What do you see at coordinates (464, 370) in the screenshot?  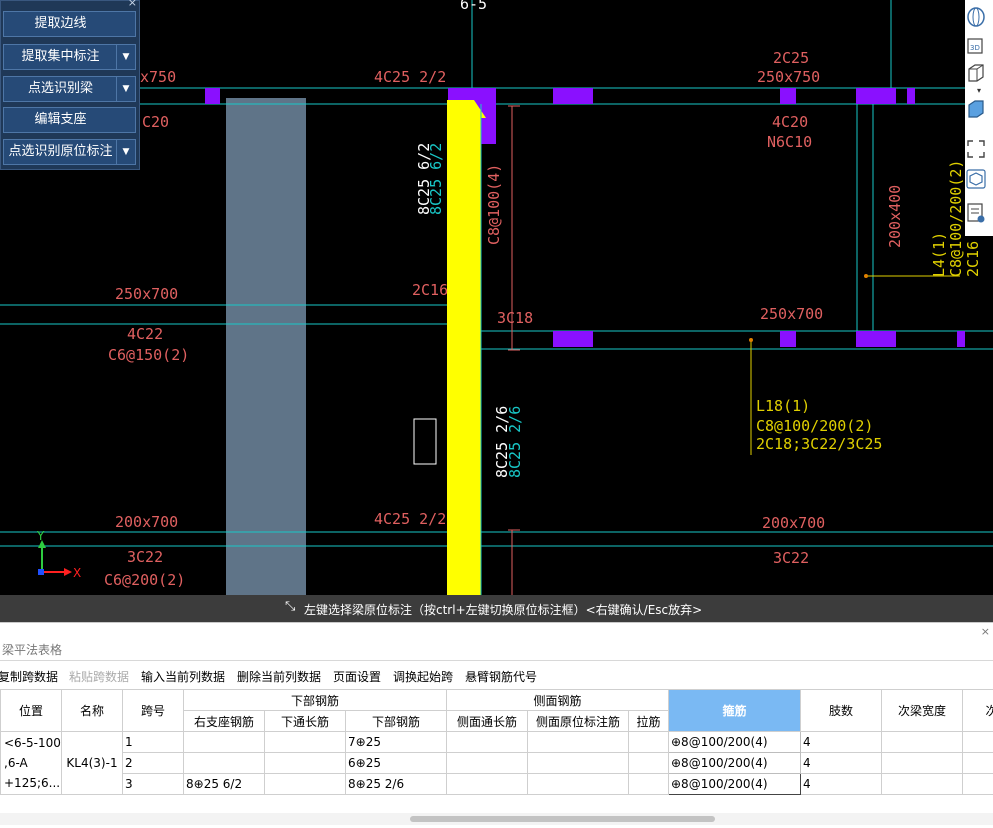 I see `highlighted-beam` at bounding box center [464, 370].